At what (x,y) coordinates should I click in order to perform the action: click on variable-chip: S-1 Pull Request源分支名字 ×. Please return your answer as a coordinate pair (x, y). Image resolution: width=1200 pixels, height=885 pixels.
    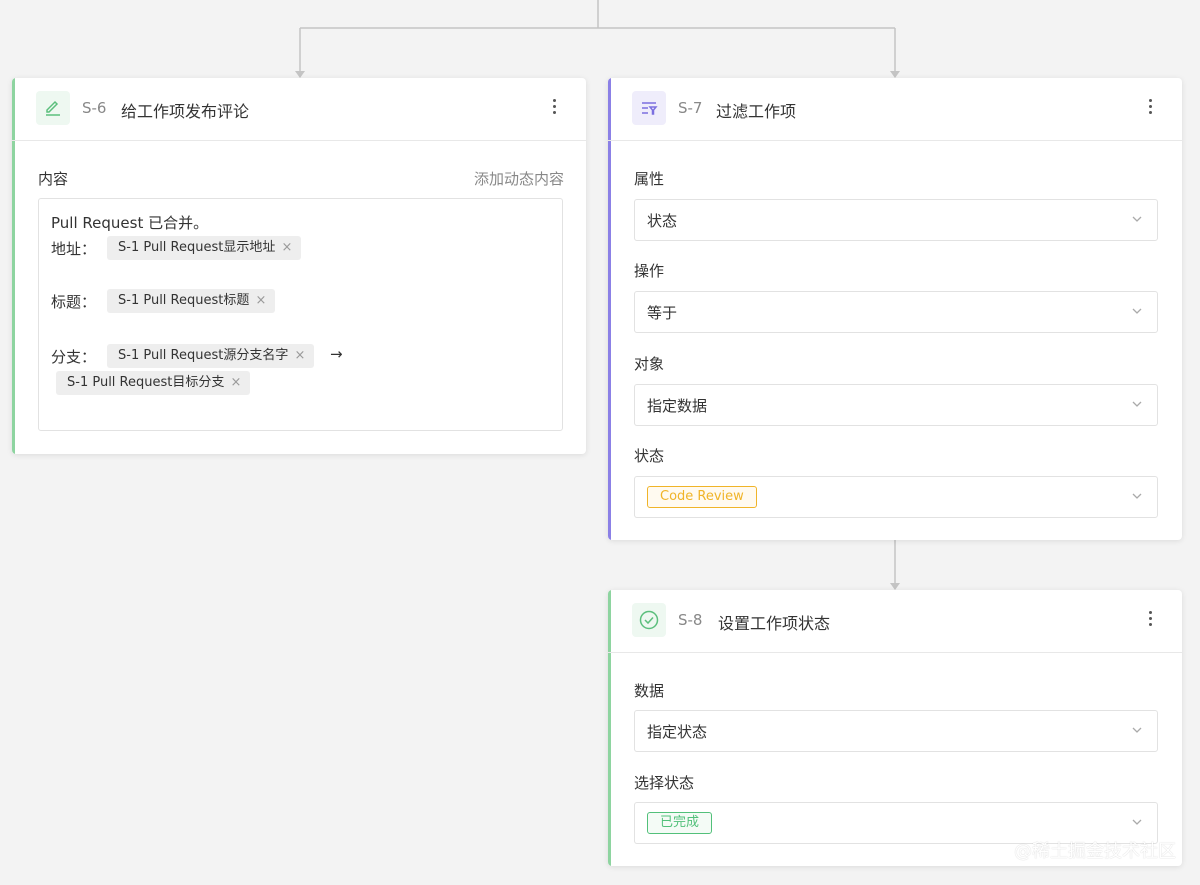
    Looking at the image, I should click on (211, 356).